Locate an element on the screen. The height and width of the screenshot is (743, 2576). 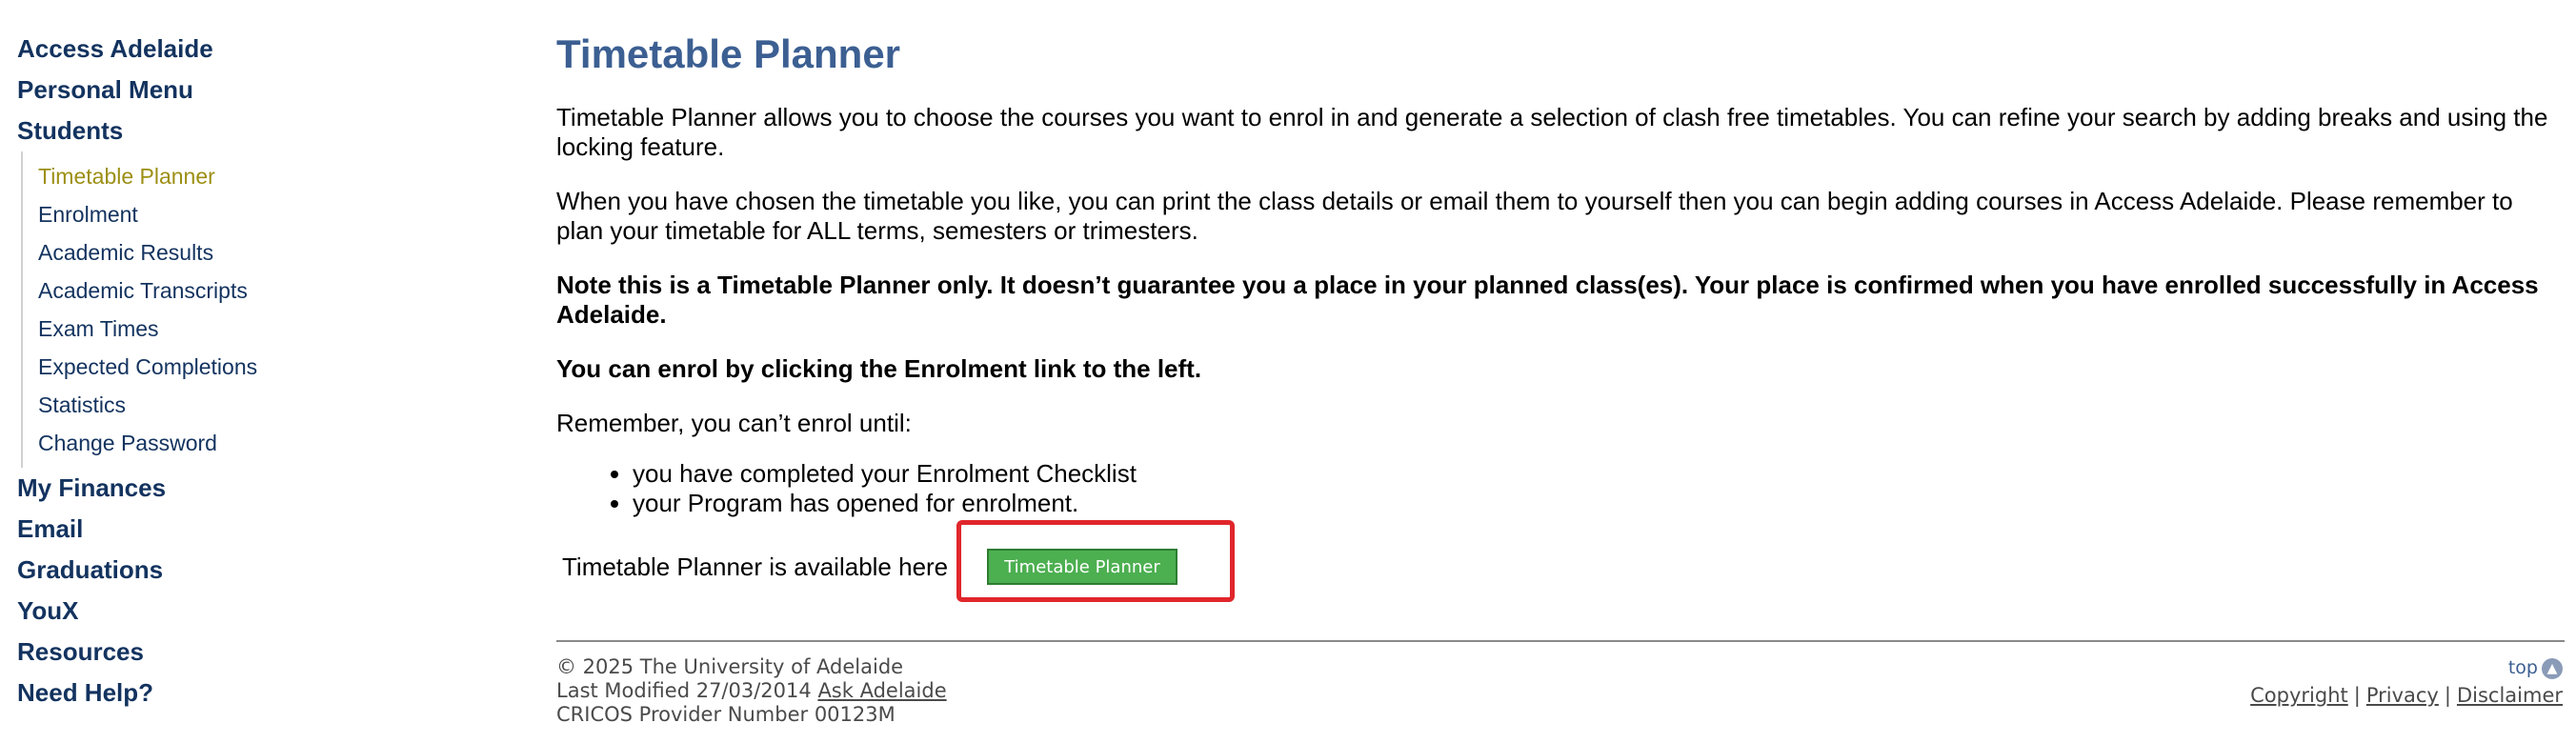
nav-timetable-planner: Timetable Planner is located at coordinates (275, 176).